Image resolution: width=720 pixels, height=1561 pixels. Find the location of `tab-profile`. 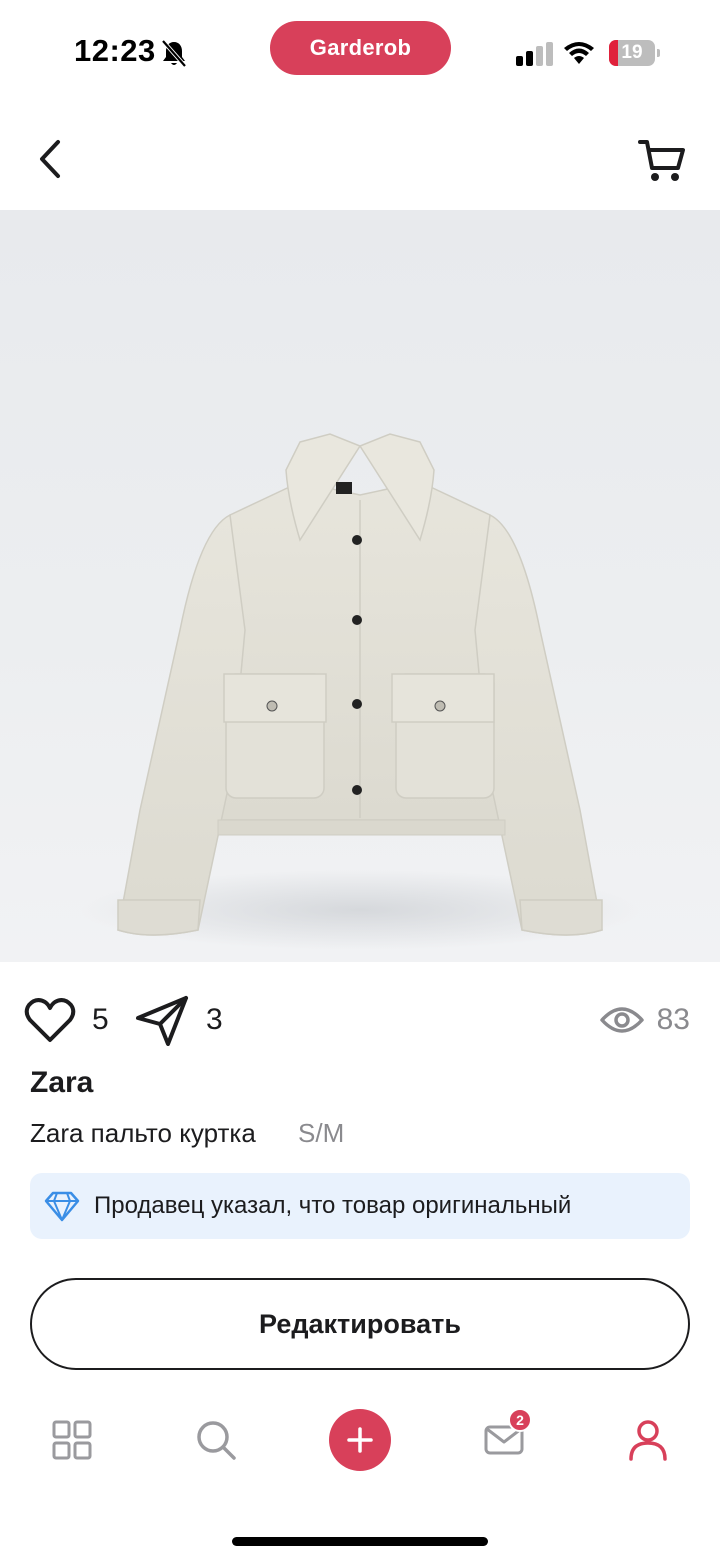

tab-profile is located at coordinates (648, 1440).